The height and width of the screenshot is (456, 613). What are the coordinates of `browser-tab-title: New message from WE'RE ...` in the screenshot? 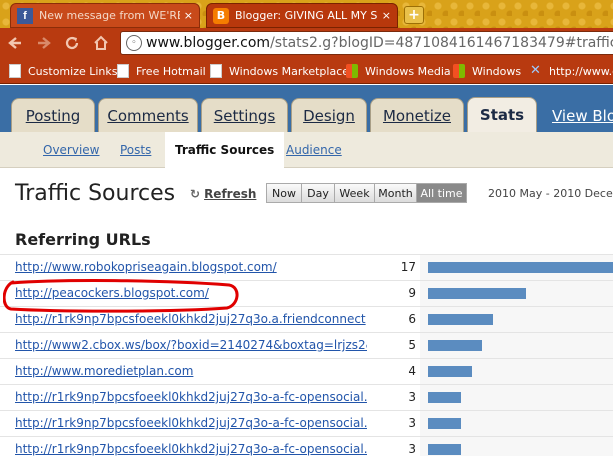 It's located at (109, 15).